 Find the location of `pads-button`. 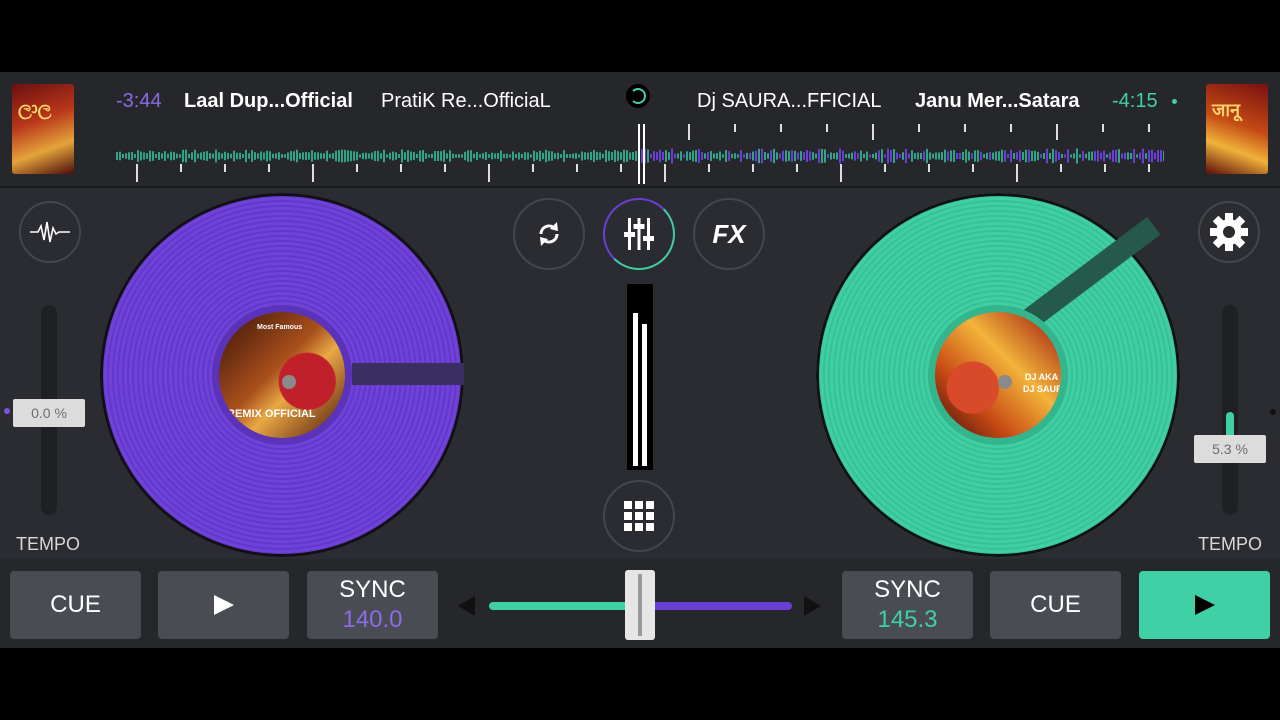

pads-button is located at coordinates (639, 516).